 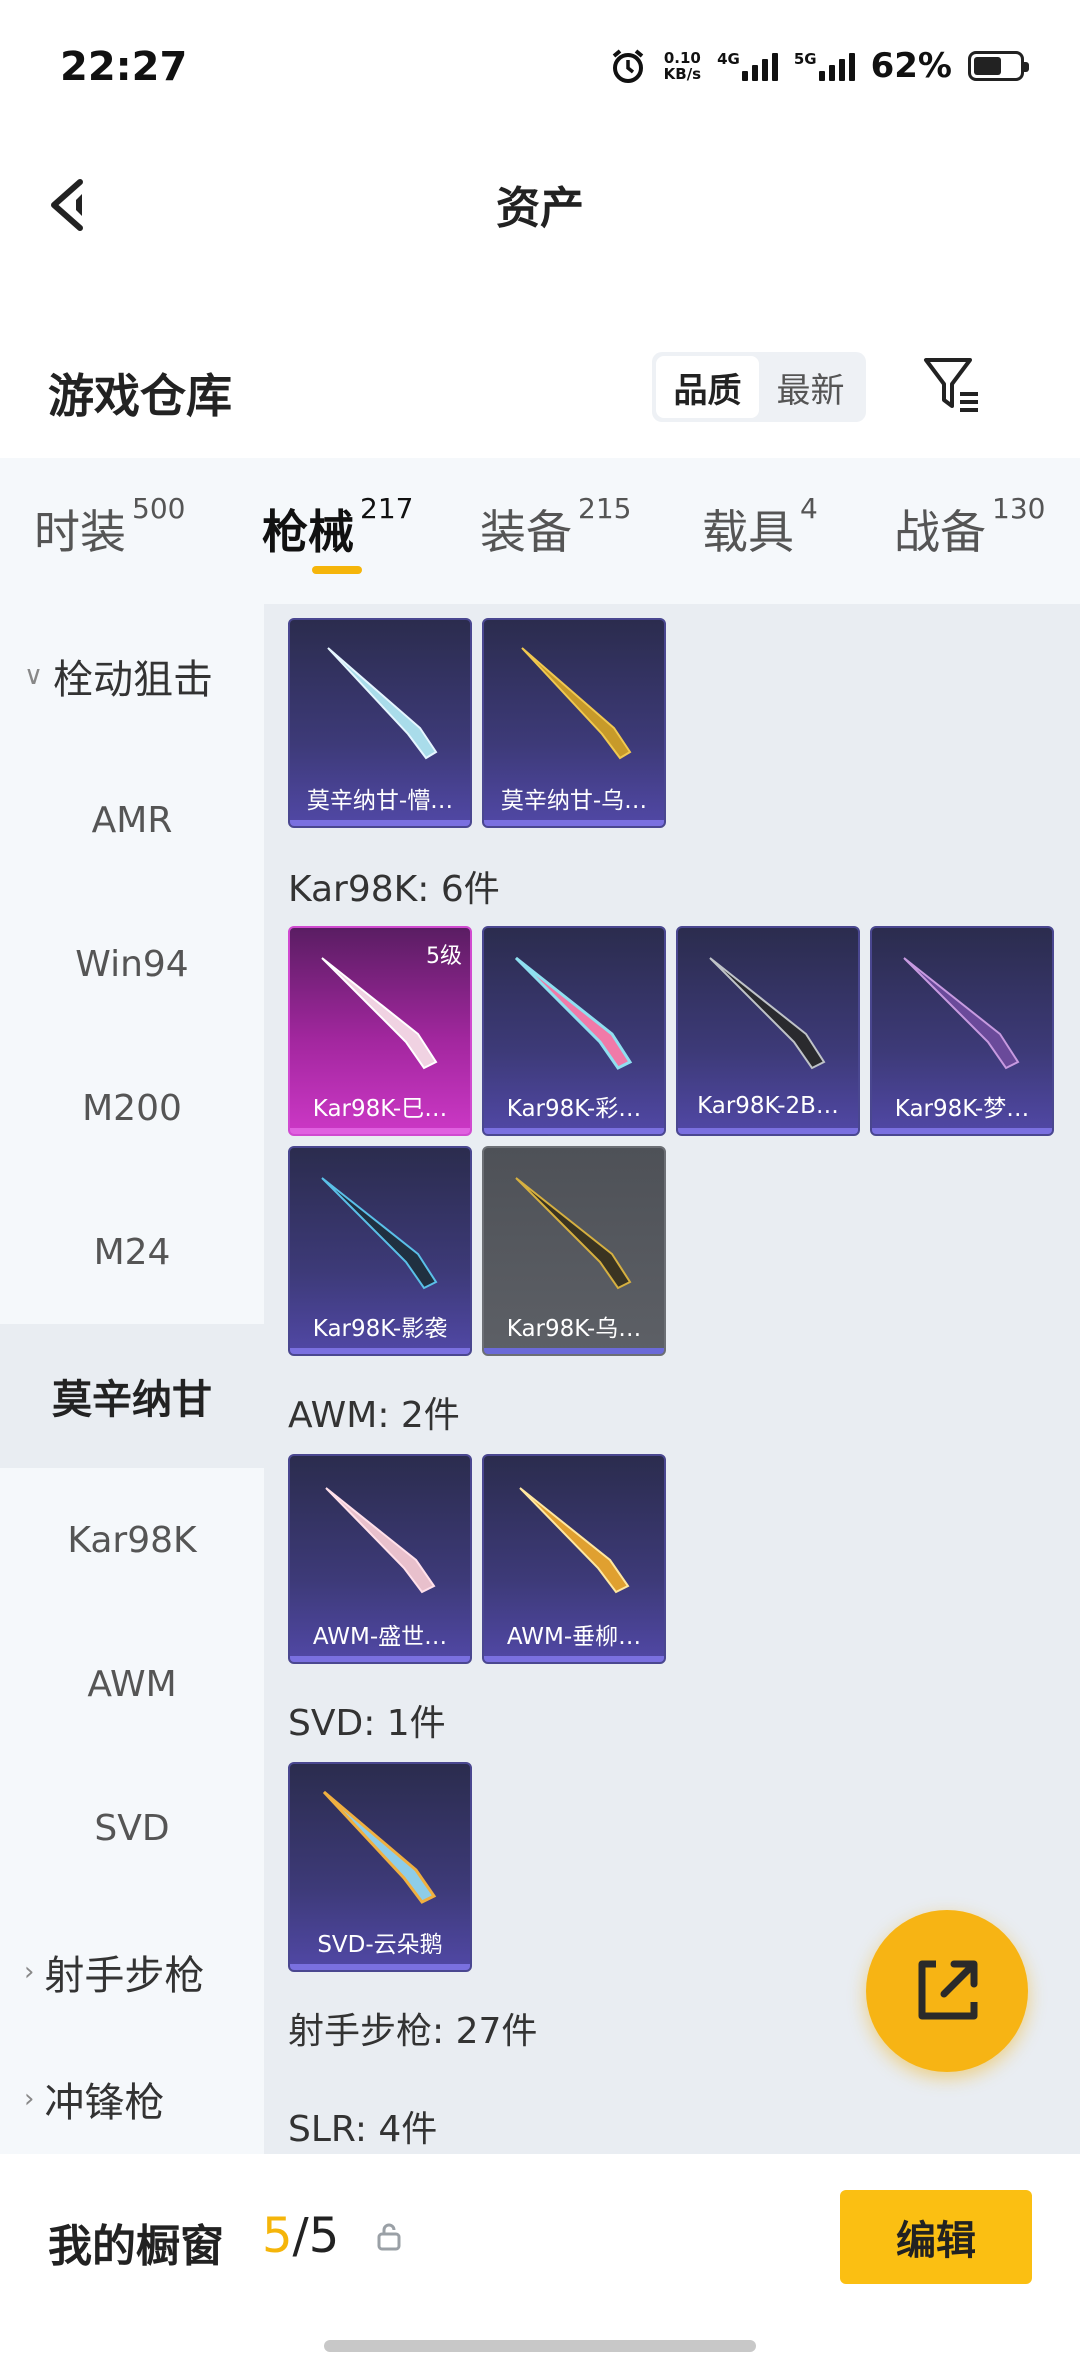 I want to click on sidebar-item-svd: SVD, so click(x=132, y=1828).